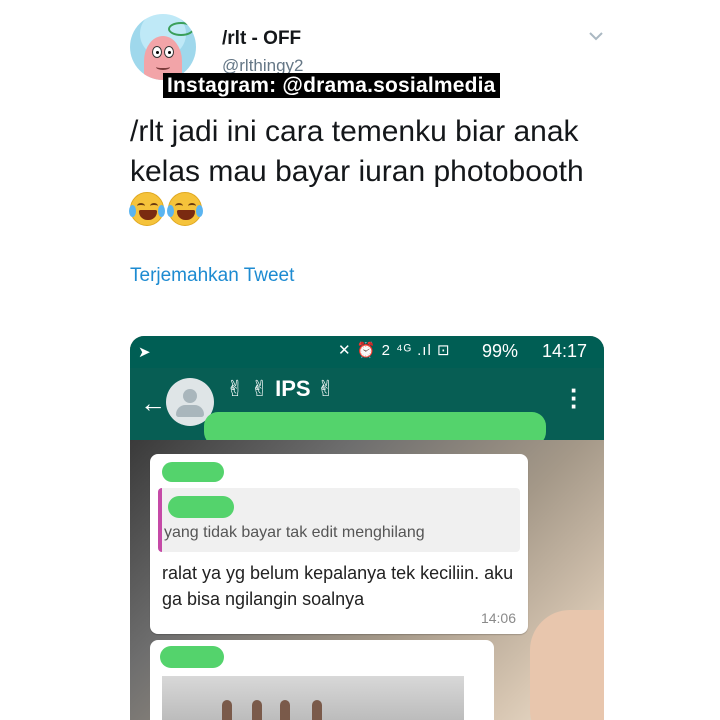 The image size is (720, 720). What do you see at coordinates (367, 407) in the screenshot?
I see `chat-header: ← ✌ ✌ IPS ✌ · · ·` at bounding box center [367, 407].